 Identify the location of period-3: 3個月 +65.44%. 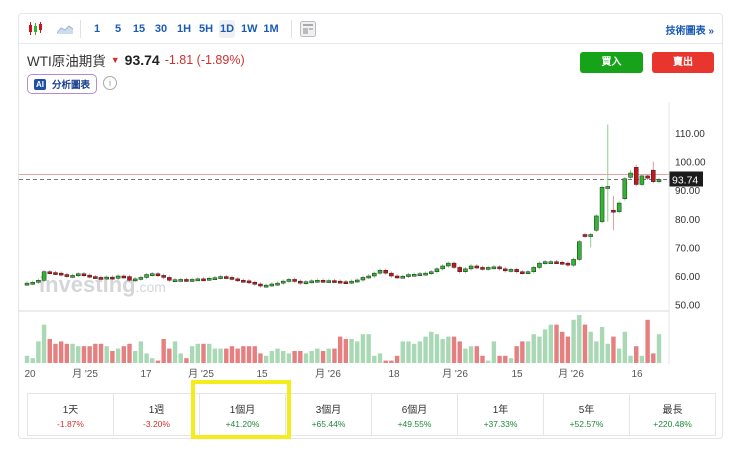
(329, 414).